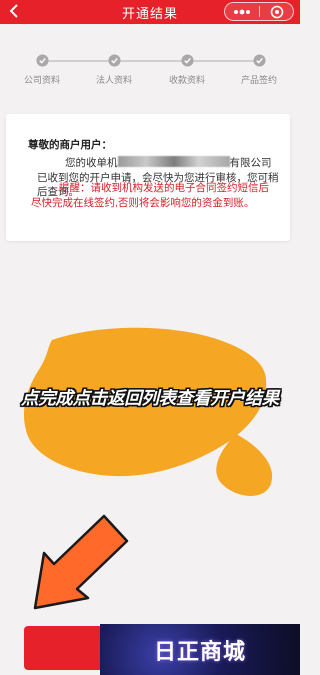  I want to click on watermark-logo: 日正商城, so click(200, 649).